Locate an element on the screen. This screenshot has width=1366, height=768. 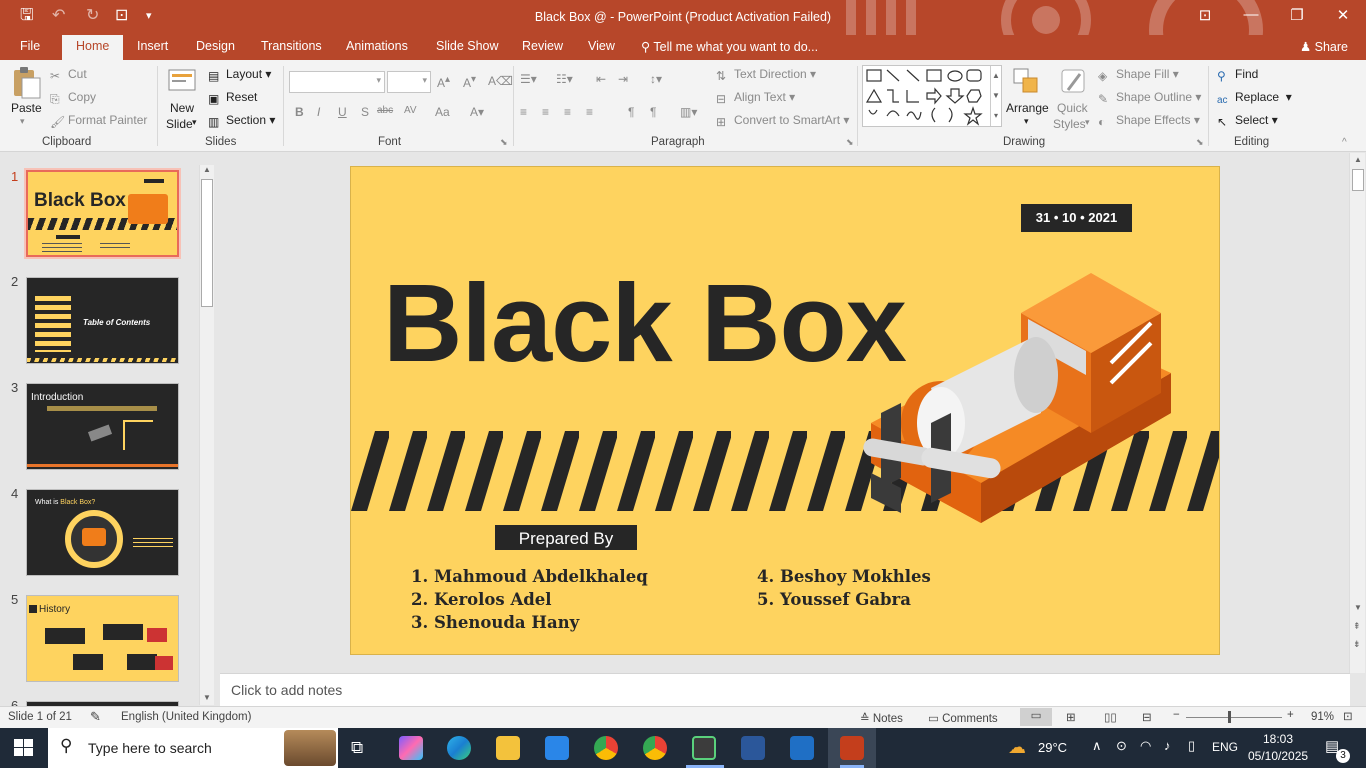
new-slide-label-1: New is located at coordinates (182, 108).